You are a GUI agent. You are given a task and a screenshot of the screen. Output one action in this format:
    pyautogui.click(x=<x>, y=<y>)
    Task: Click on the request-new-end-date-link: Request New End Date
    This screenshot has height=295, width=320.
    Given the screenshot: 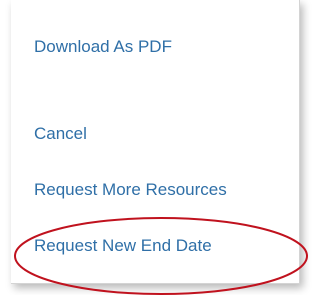 What is the action you would take?
    pyautogui.click(x=123, y=246)
    